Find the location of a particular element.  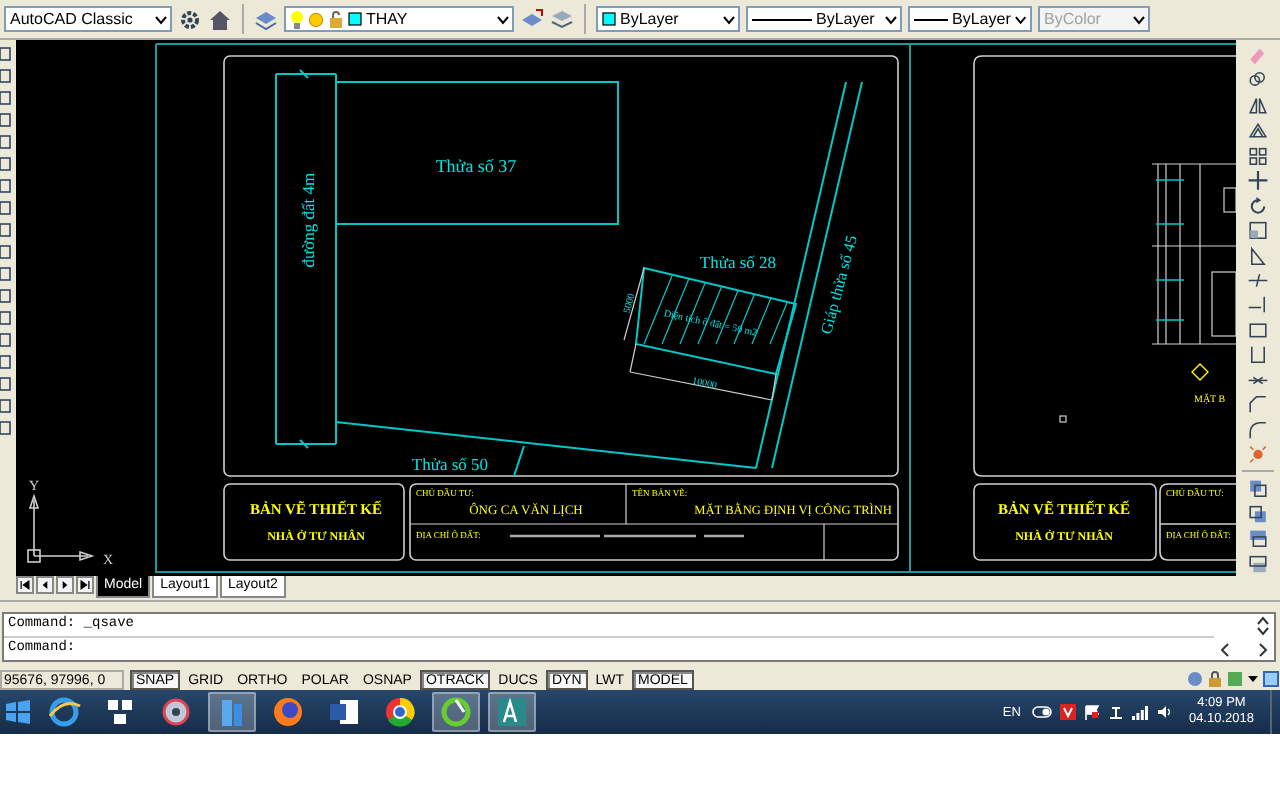

next-page-icon is located at coordinates (65, 585).